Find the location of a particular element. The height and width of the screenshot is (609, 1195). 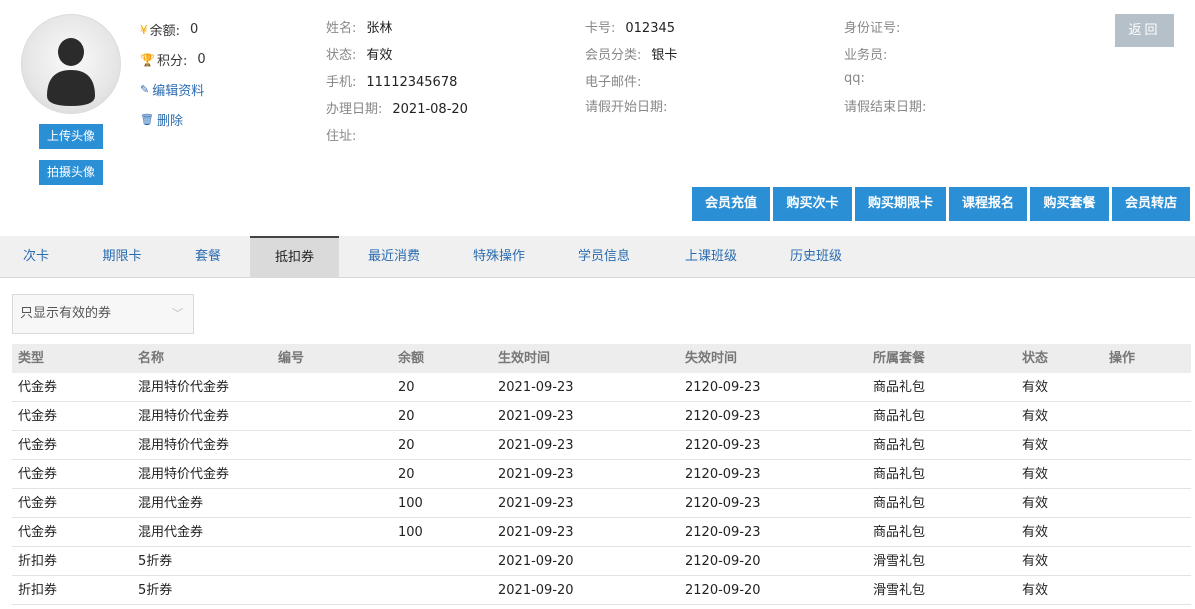

info-date: 办理日期: 2021-08-20 is located at coordinates (397, 107).